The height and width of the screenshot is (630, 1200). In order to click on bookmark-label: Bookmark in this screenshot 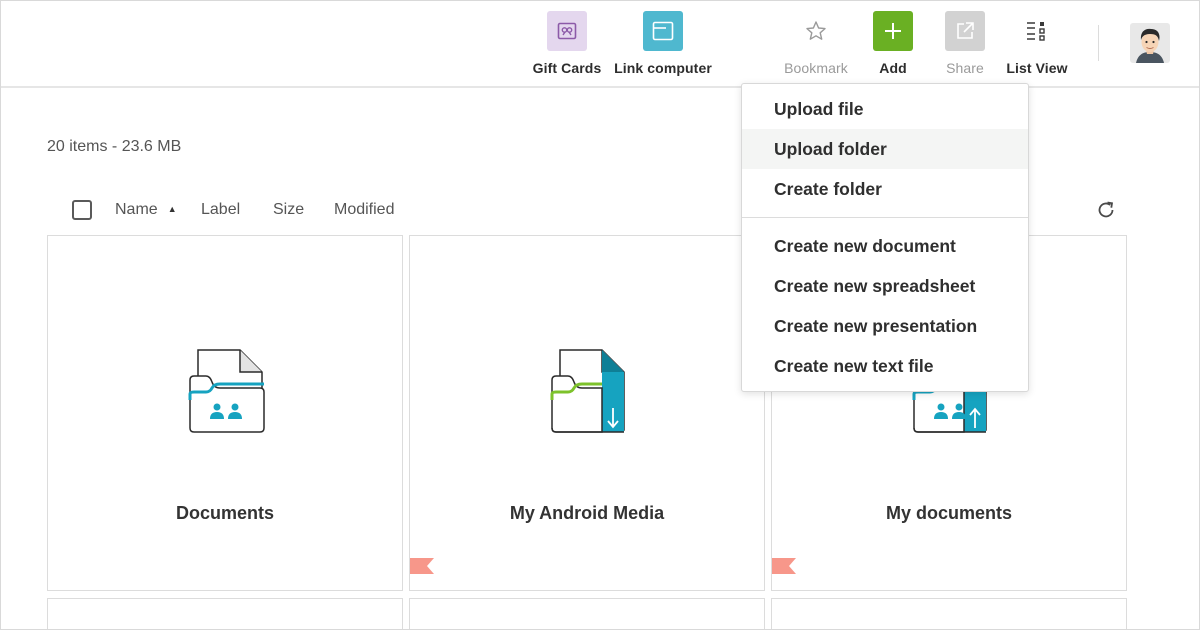, I will do `click(816, 68)`.